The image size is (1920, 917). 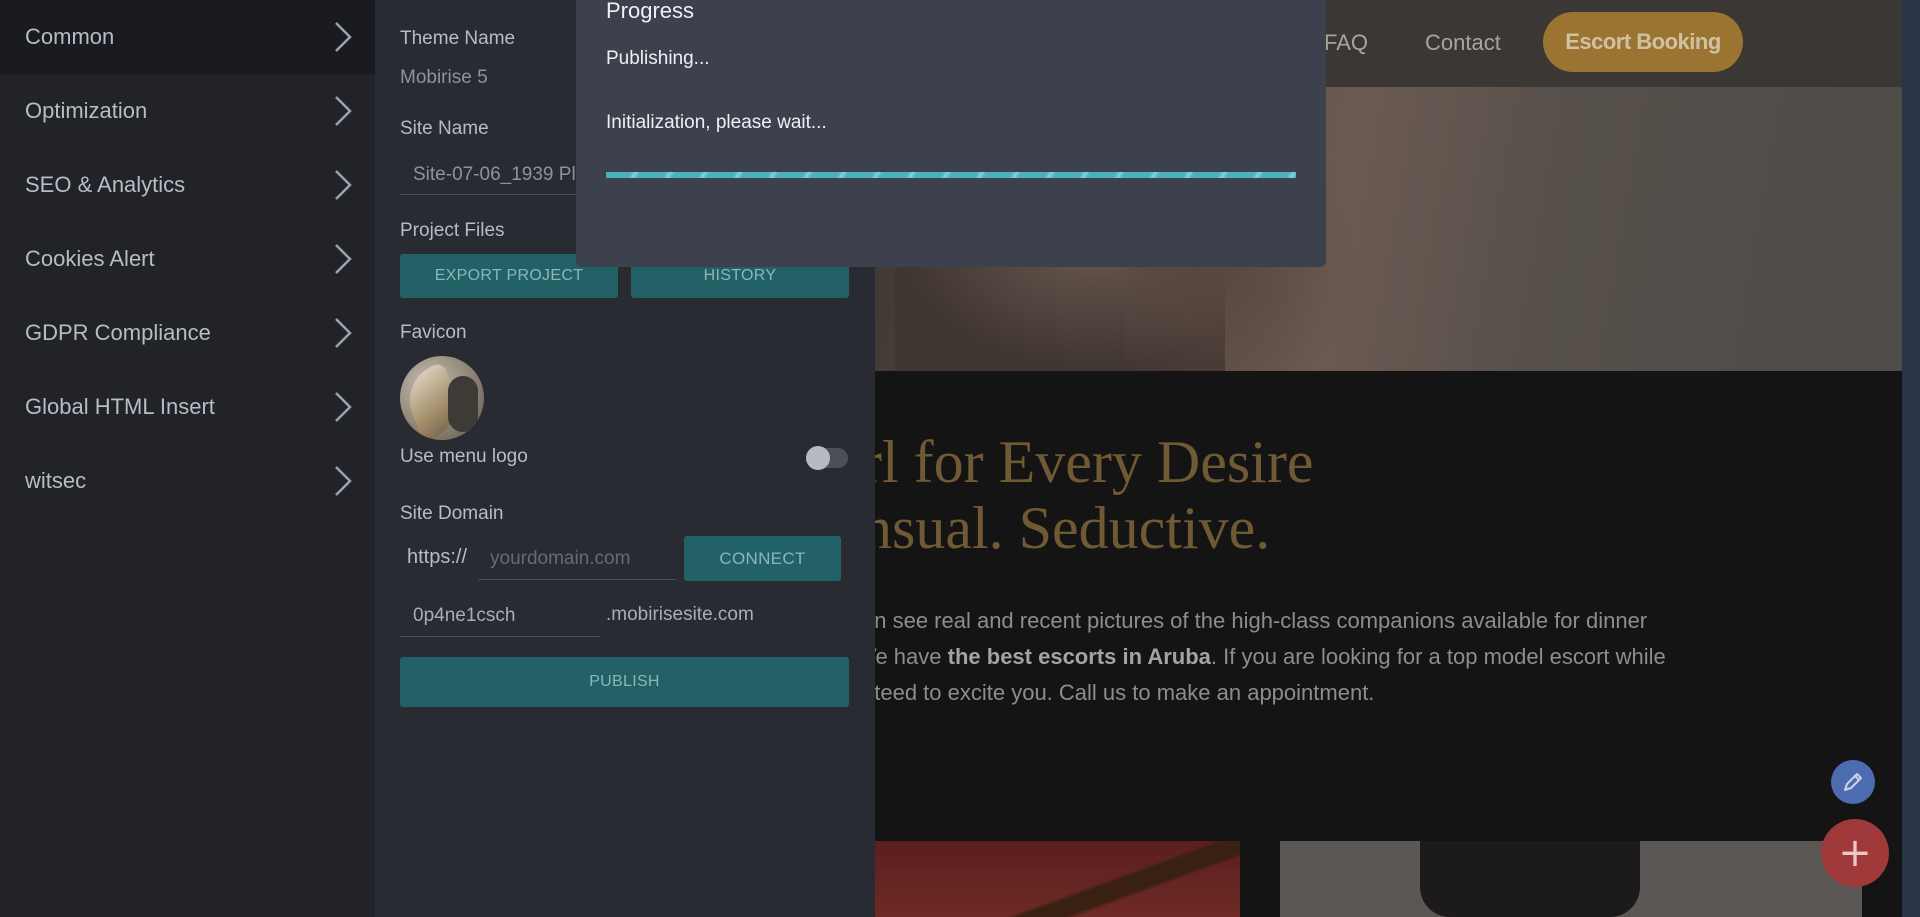 I want to click on progress-bar, so click(x=951, y=175).